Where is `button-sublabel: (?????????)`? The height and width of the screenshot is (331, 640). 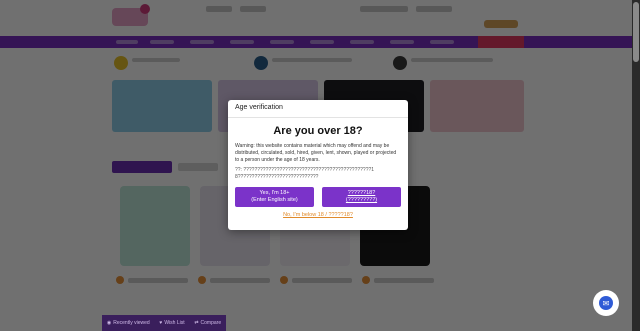
button-sublabel: (?????????) is located at coordinates (361, 200).